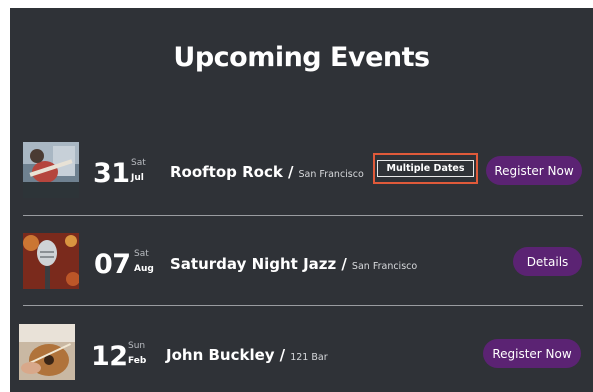 The image size is (593, 392). Describe the element at coordinates (253, 264) in the screenshot. I see `event-name: Saturday Night Jazz` at that location.